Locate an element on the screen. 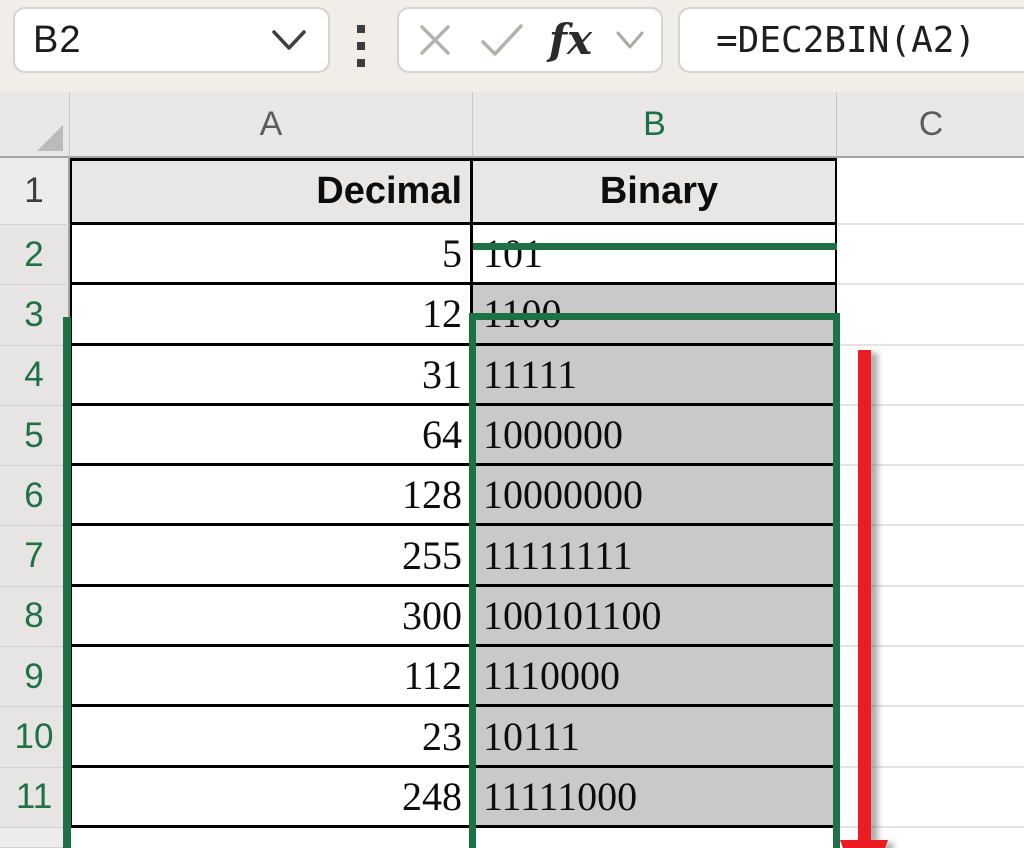 This screenshot has width=1024, height=848. name-box-value: B2 is located at coordinates (57, 39).